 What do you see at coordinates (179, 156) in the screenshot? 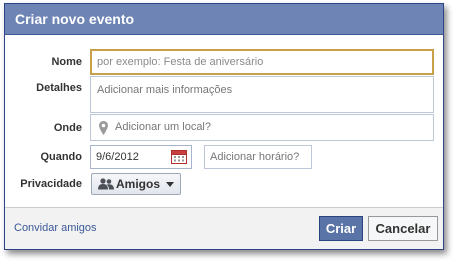
I see `calendar-icon` at bounding box center [179, 156].